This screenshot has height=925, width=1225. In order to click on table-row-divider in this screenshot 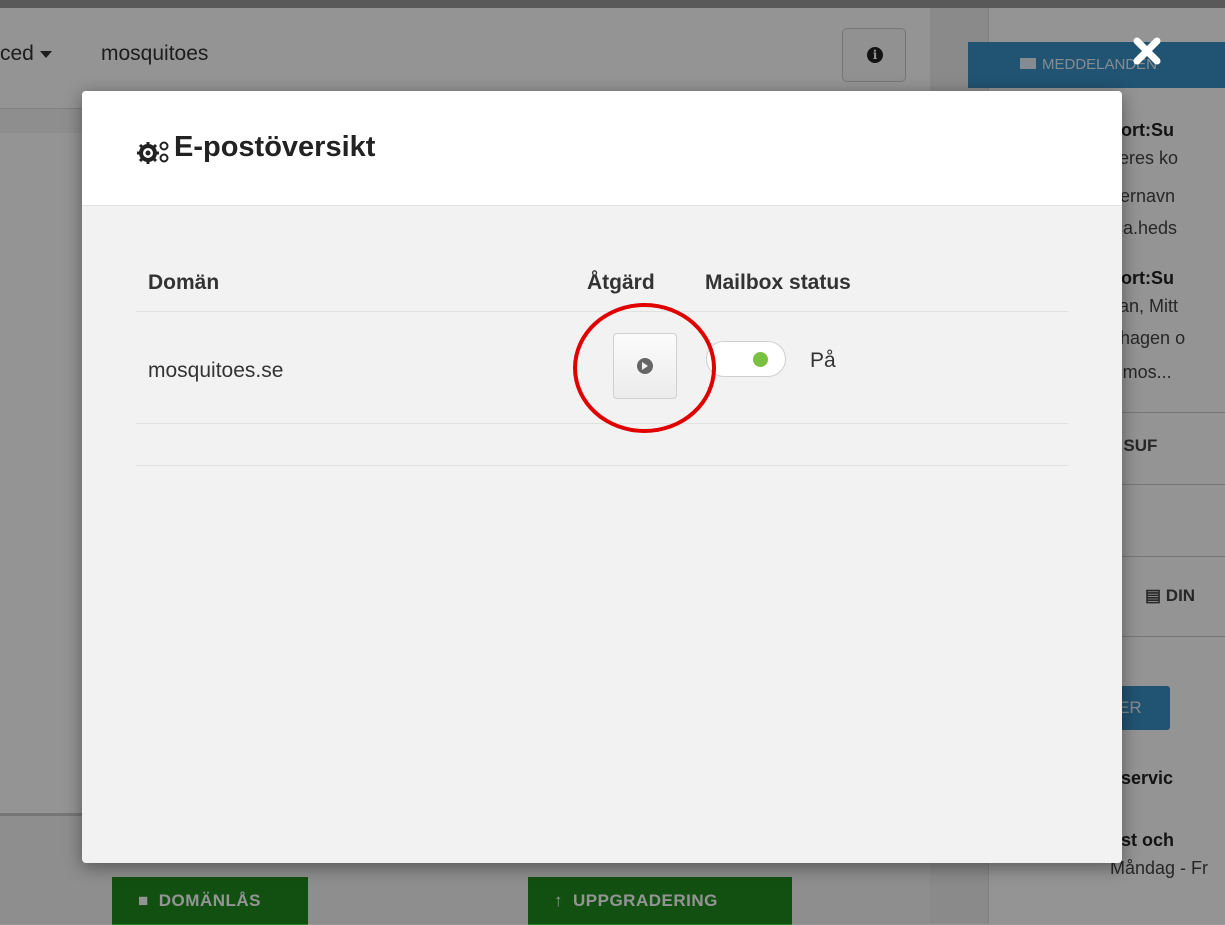, I will do `click(602, 423)`.